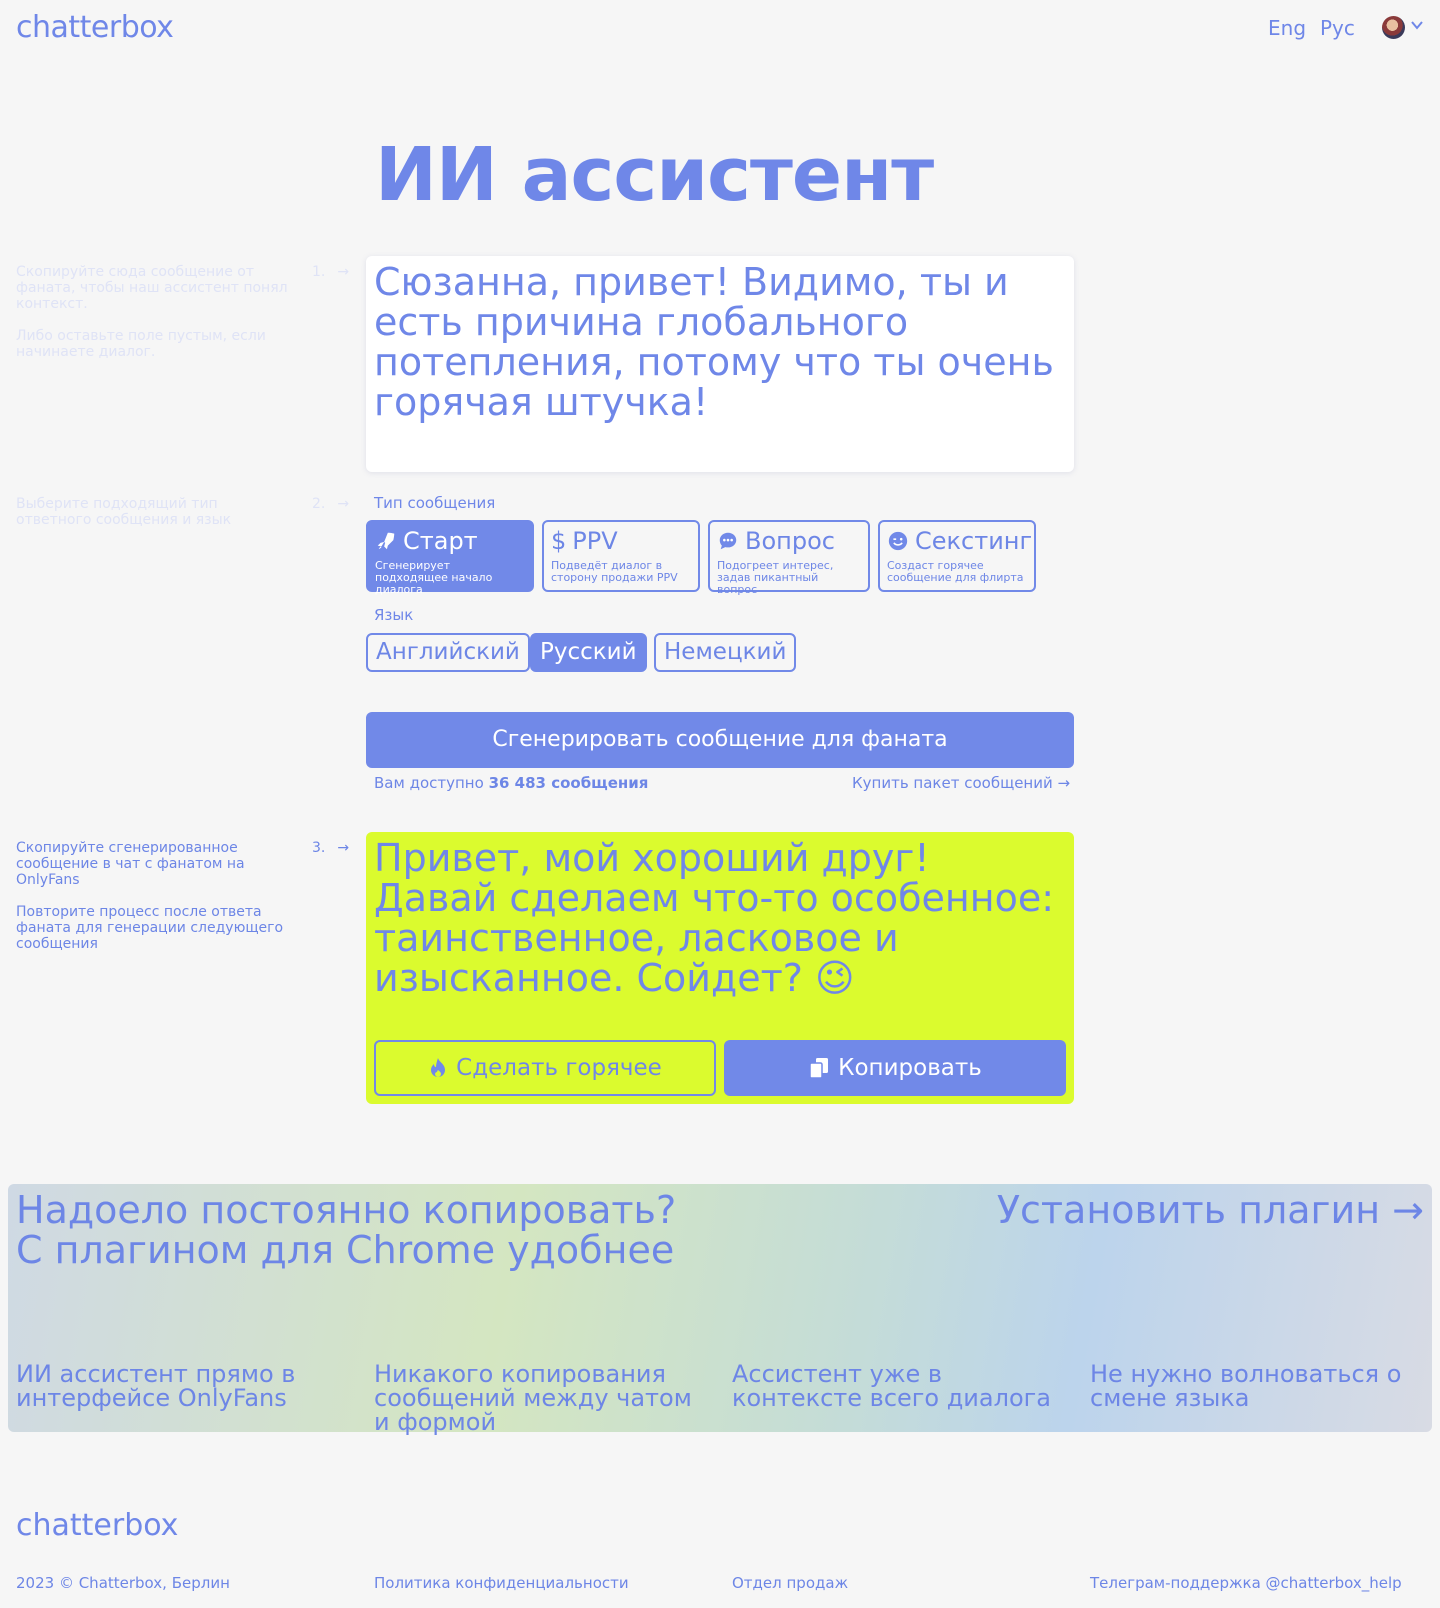  What do you see at coordinates (961, 783) in the screenshot?
I see `buy-package-link: Купить пакет сообщений →` at bounding box center [961, 783].